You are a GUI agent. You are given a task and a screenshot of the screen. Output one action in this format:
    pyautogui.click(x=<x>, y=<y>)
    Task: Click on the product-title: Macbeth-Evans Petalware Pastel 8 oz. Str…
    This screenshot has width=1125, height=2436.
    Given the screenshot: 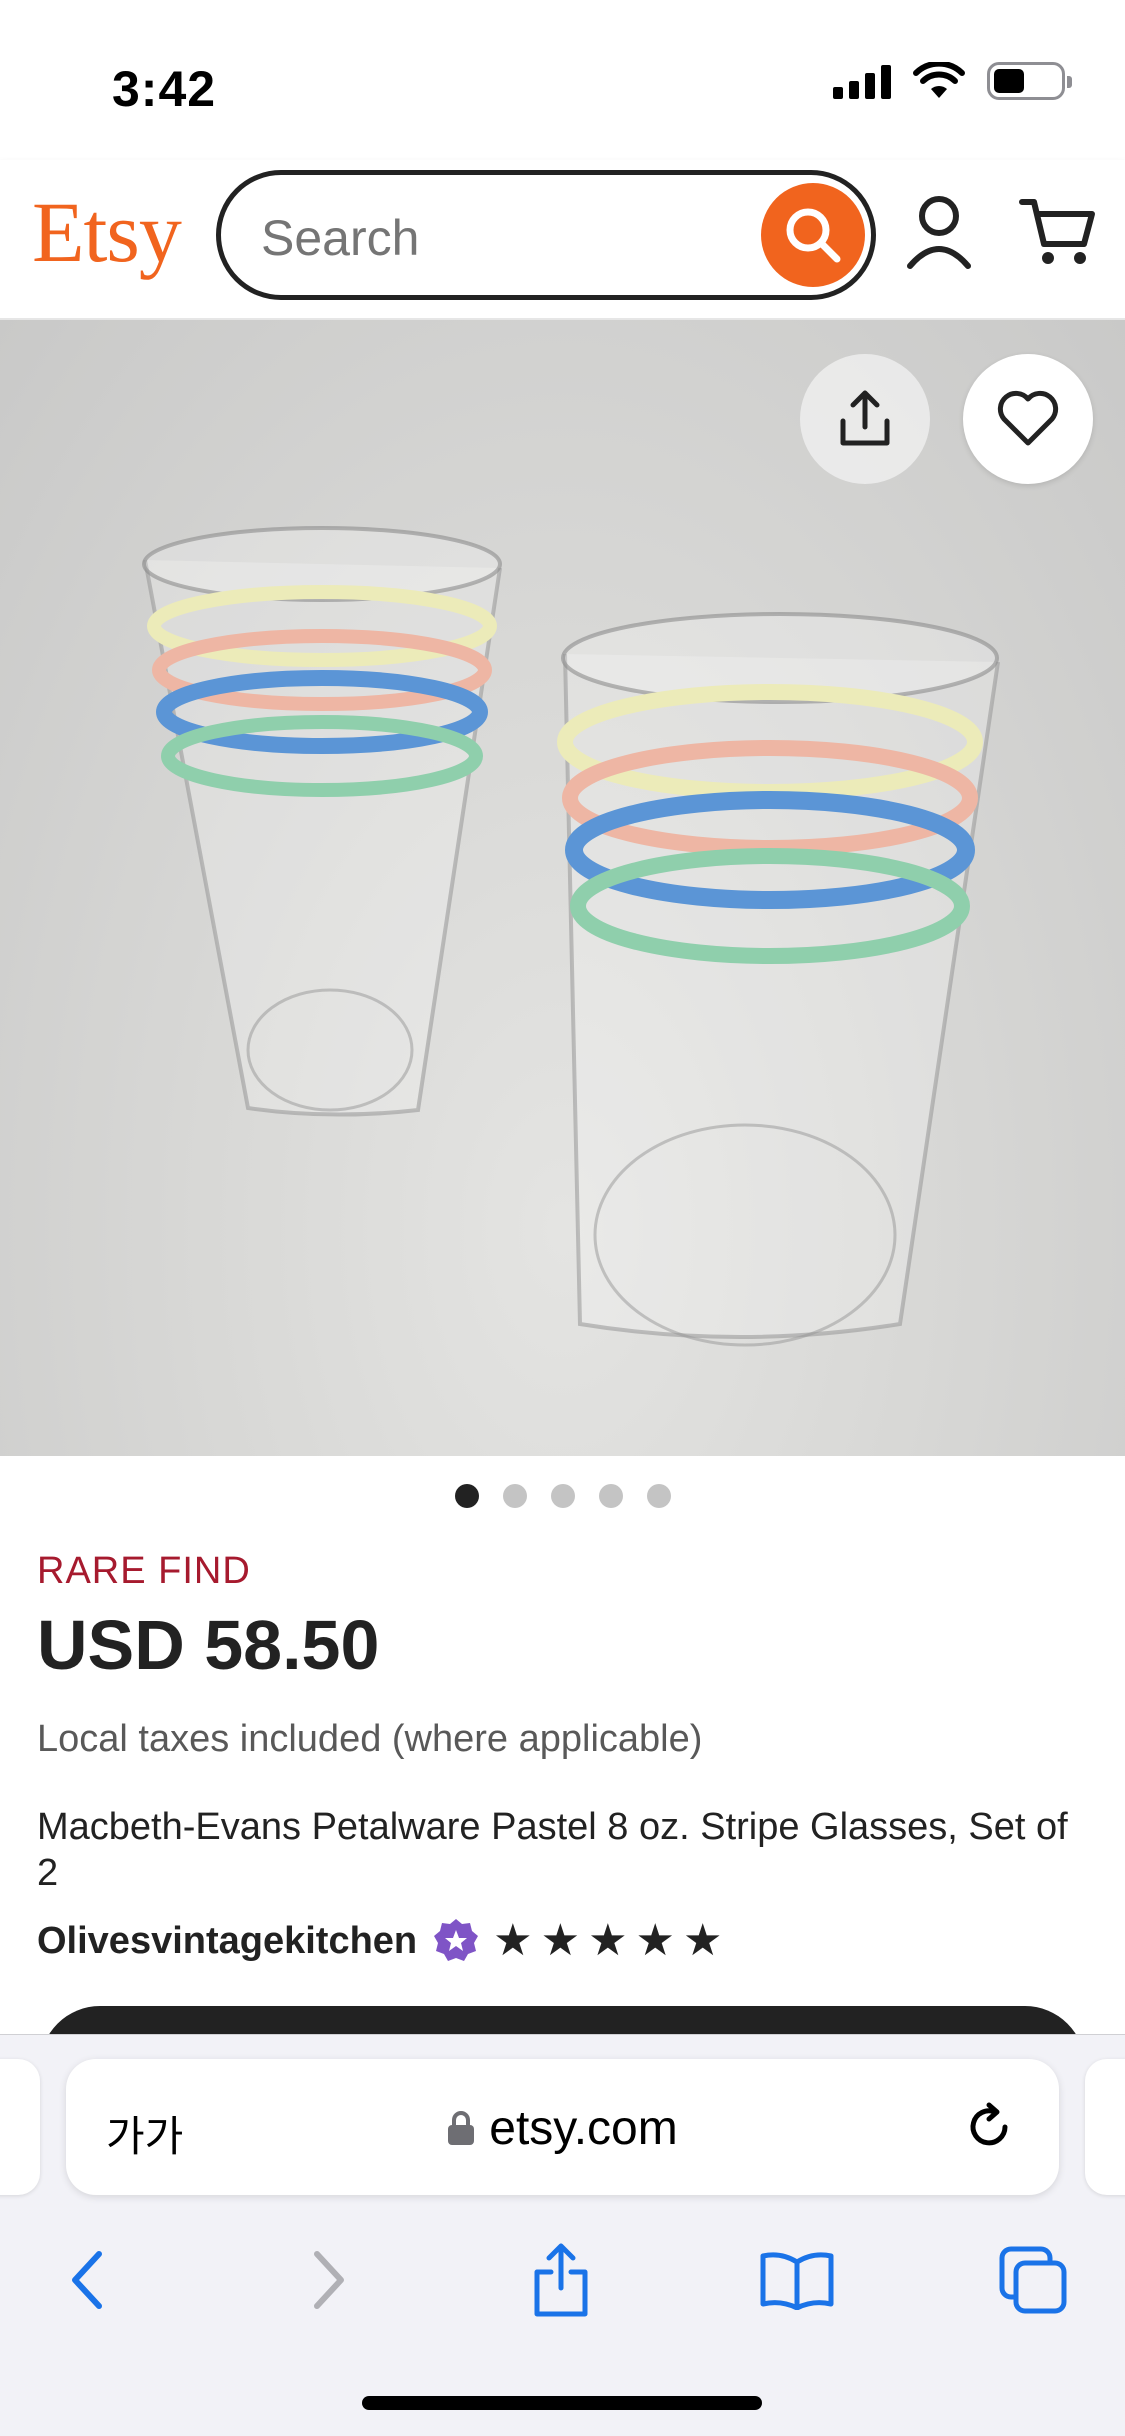 What is the action you would take?
    pyautogui.click(x=552, y=1850)
    